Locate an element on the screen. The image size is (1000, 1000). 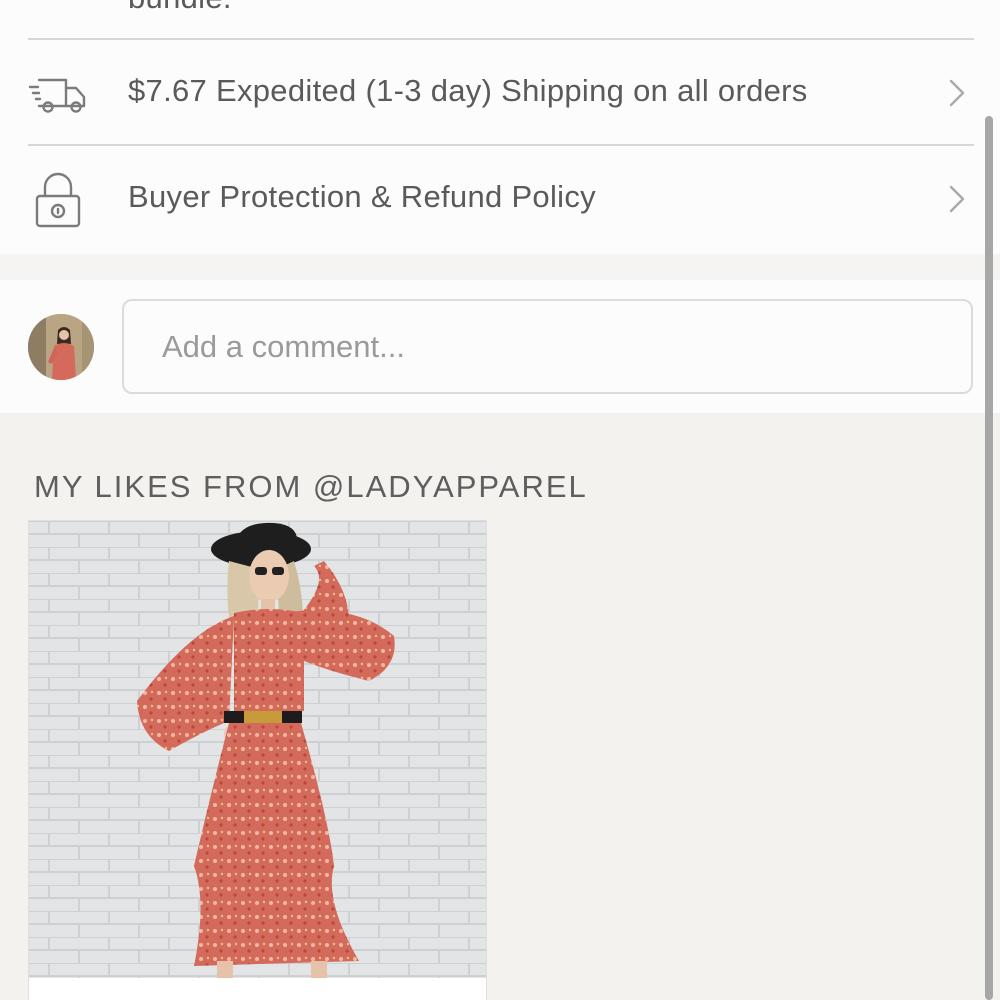
comment-section is located at coordinates (500, 346).